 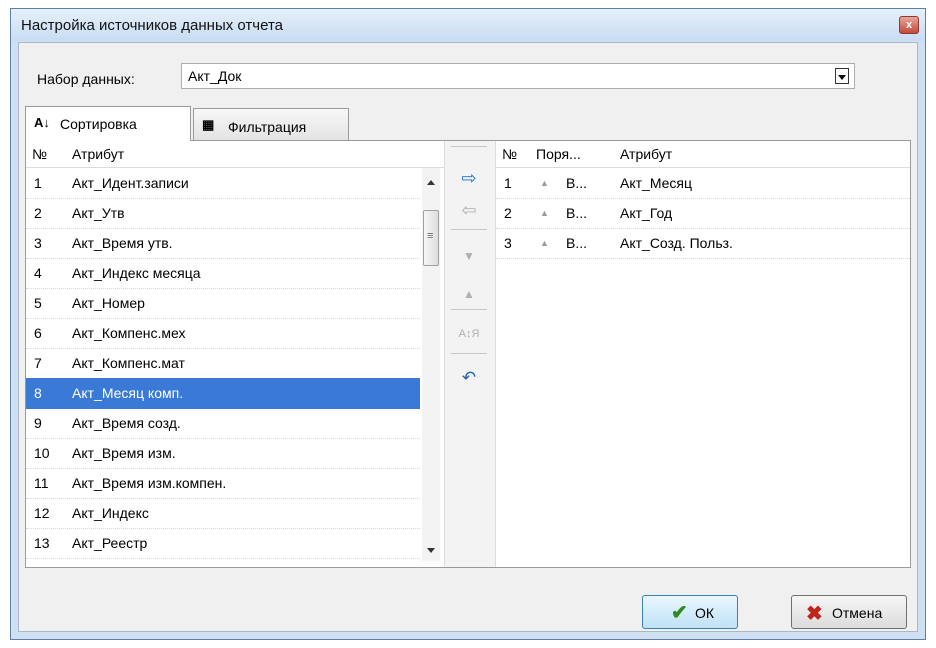 I want to click on dataset-value: Акт_Док, so click(x=215, y=76).